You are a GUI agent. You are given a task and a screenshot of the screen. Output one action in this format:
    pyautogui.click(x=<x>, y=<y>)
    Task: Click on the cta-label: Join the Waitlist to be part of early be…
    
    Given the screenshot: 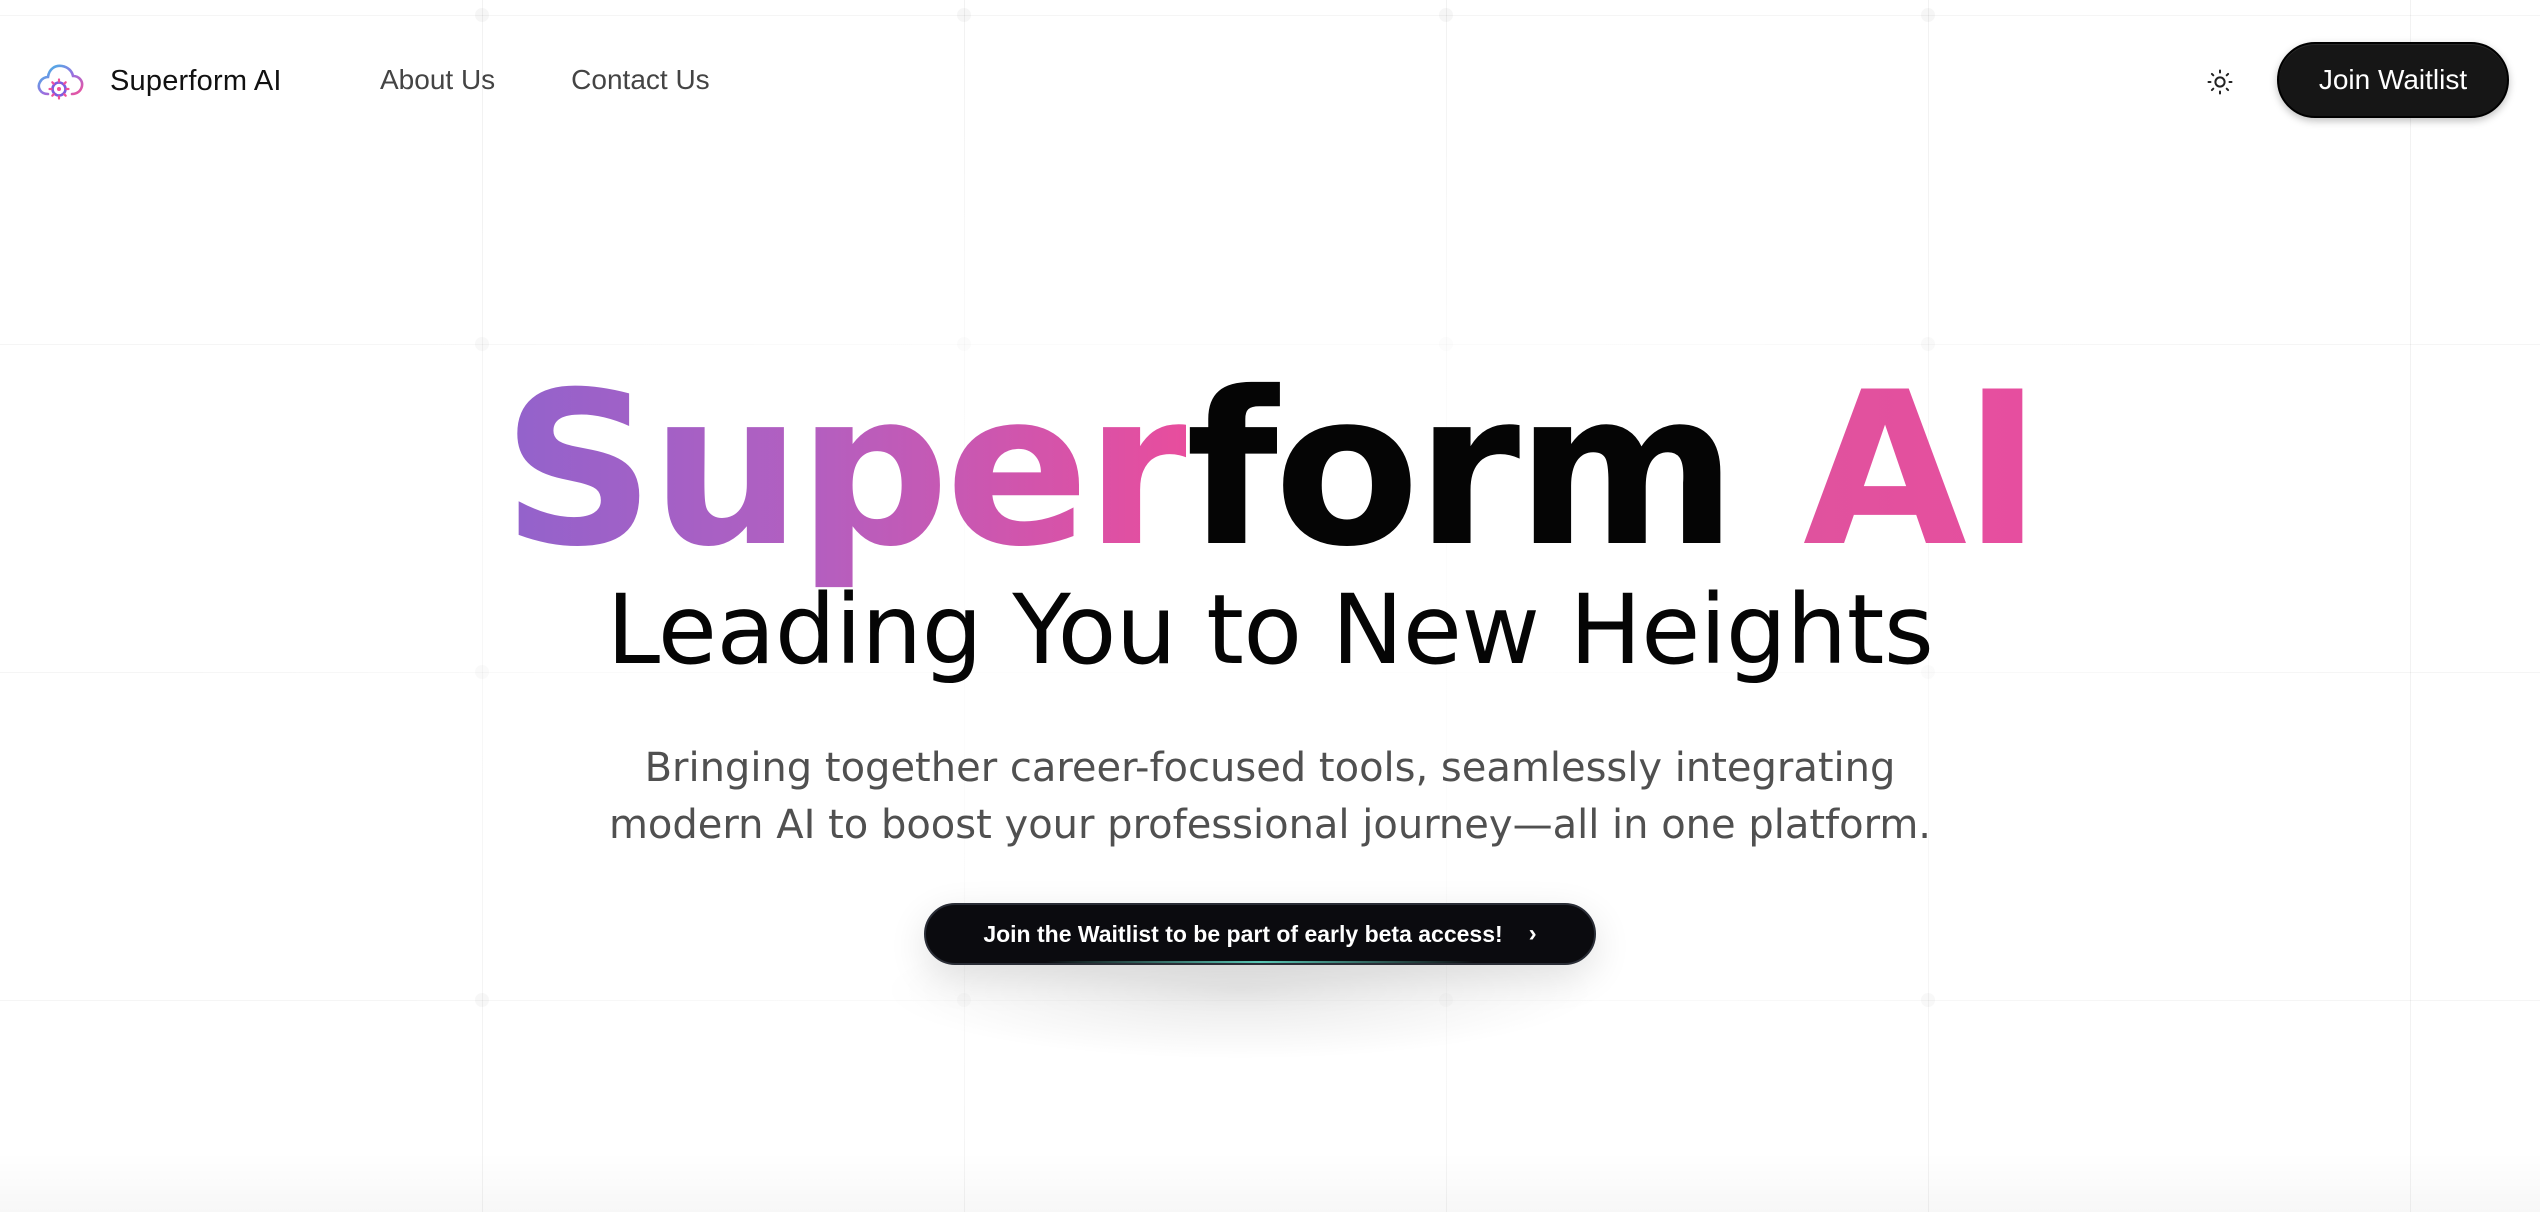 What is the action you would take?
    pyautogui.click(x=1243, y=933)
    